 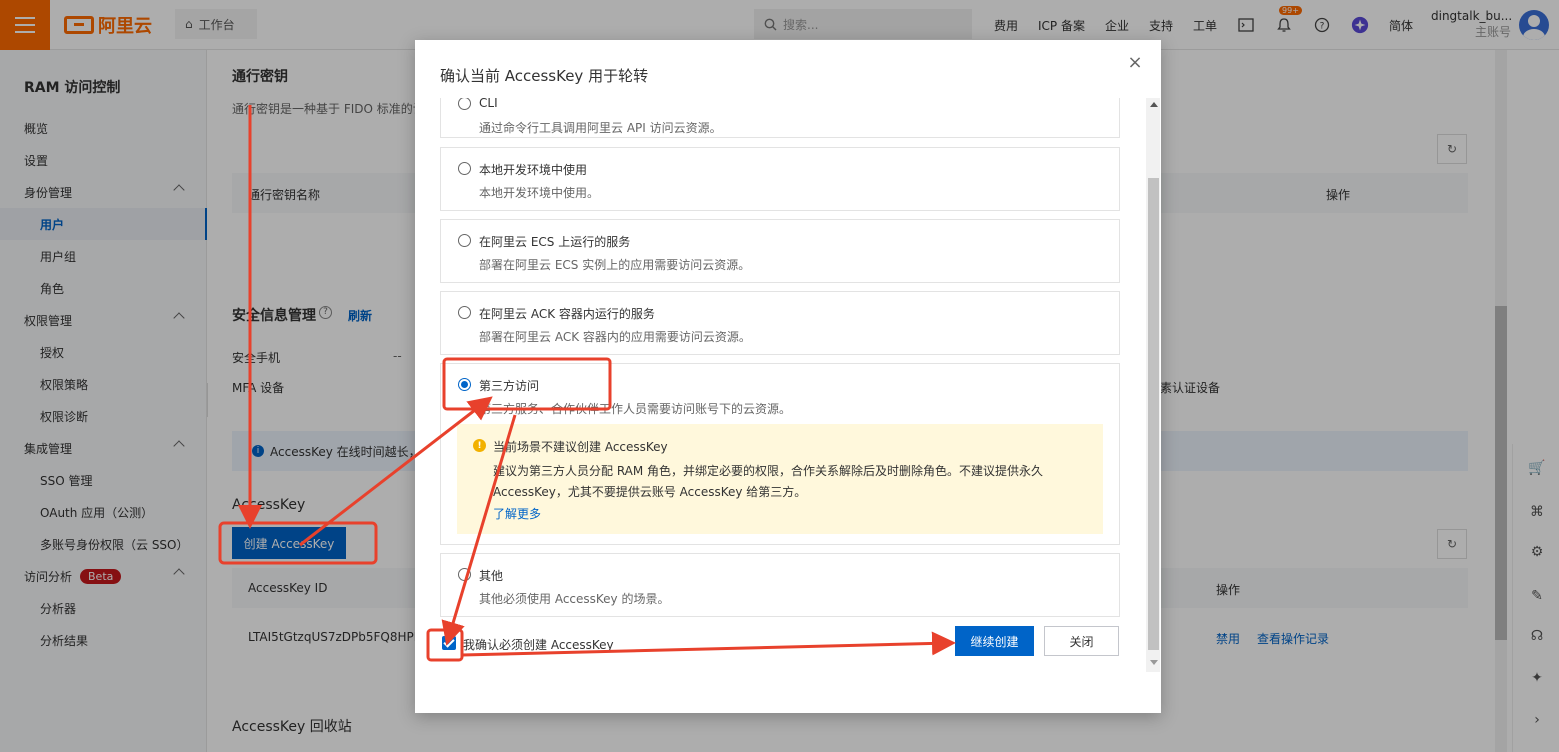 I want to click on dialog-scrollbar-thumb, so click(x=1153, y=414).